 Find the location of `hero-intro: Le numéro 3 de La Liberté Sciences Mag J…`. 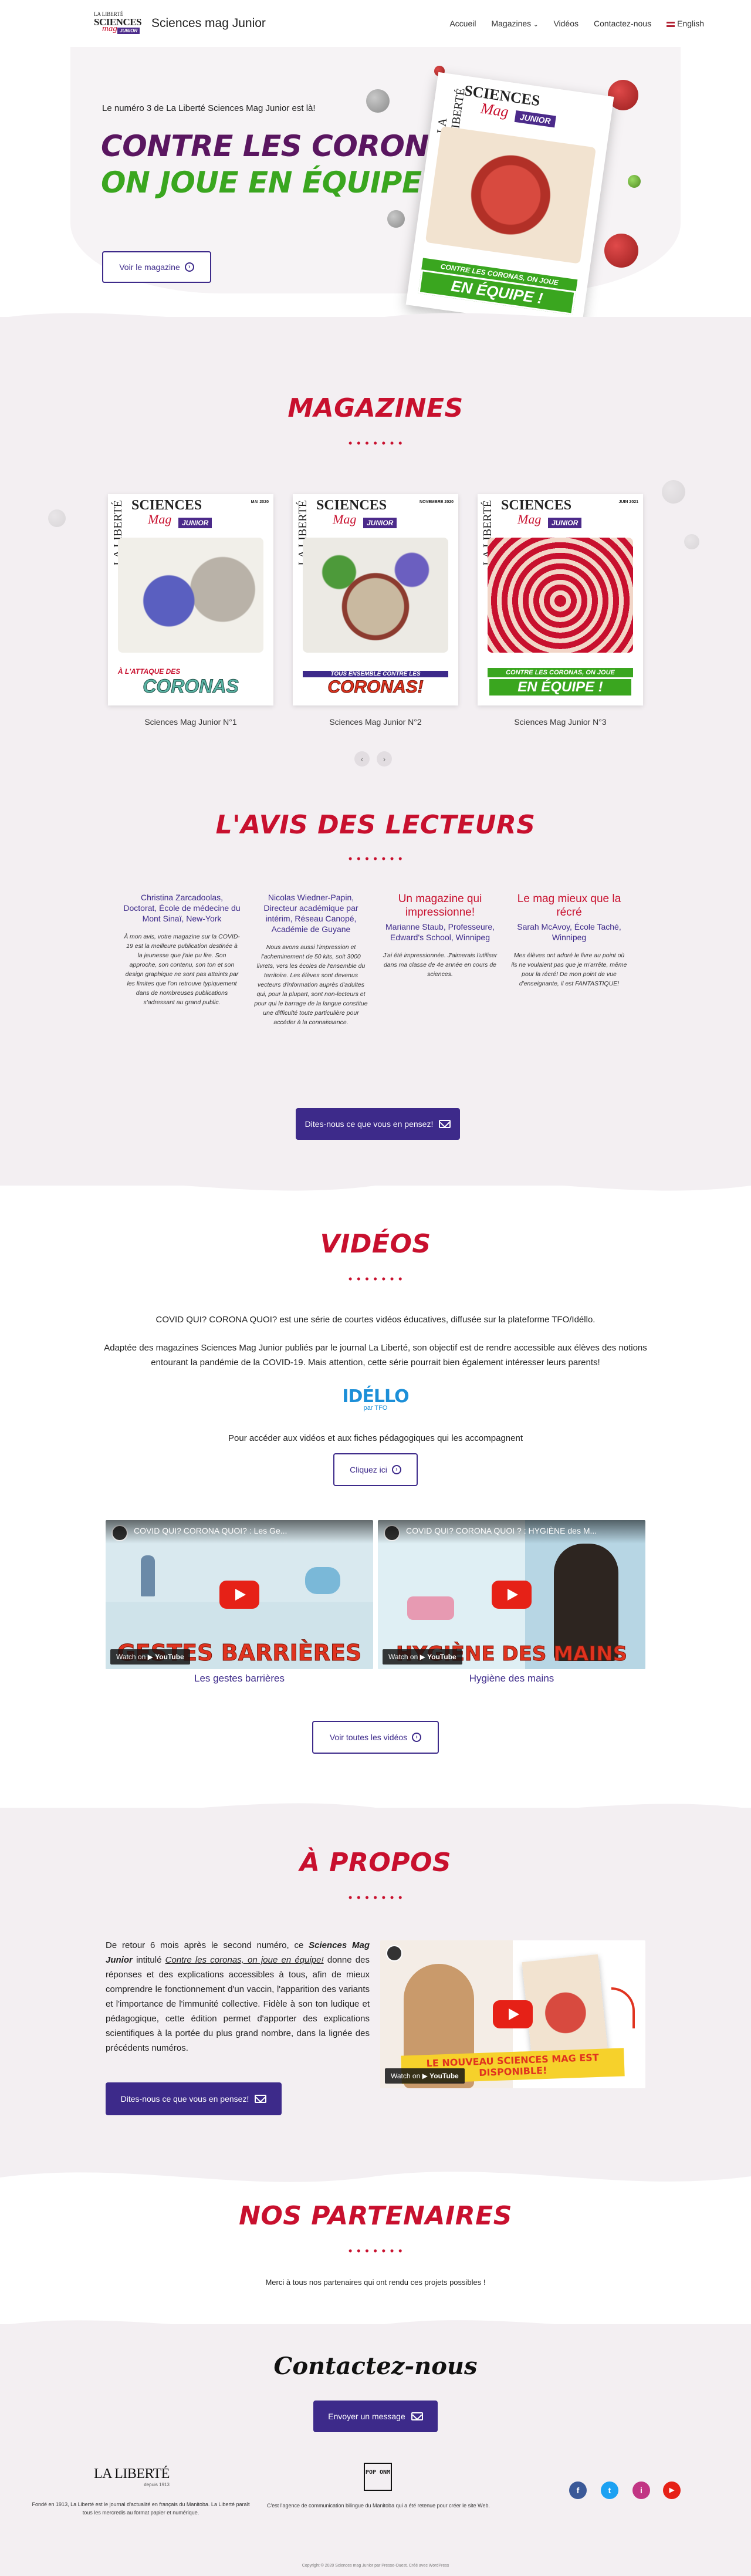

hero-intro: Le numéro 3 de La Liberté Sciences Mag J… is located at coordinates (209, 108).